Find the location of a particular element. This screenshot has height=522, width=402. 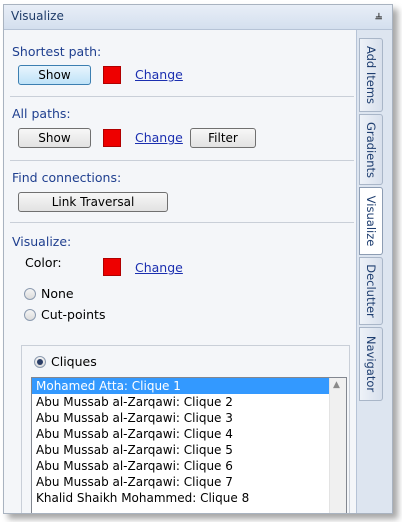

link-traversal-button: Link Traversal is located at coordinates (93, 202).